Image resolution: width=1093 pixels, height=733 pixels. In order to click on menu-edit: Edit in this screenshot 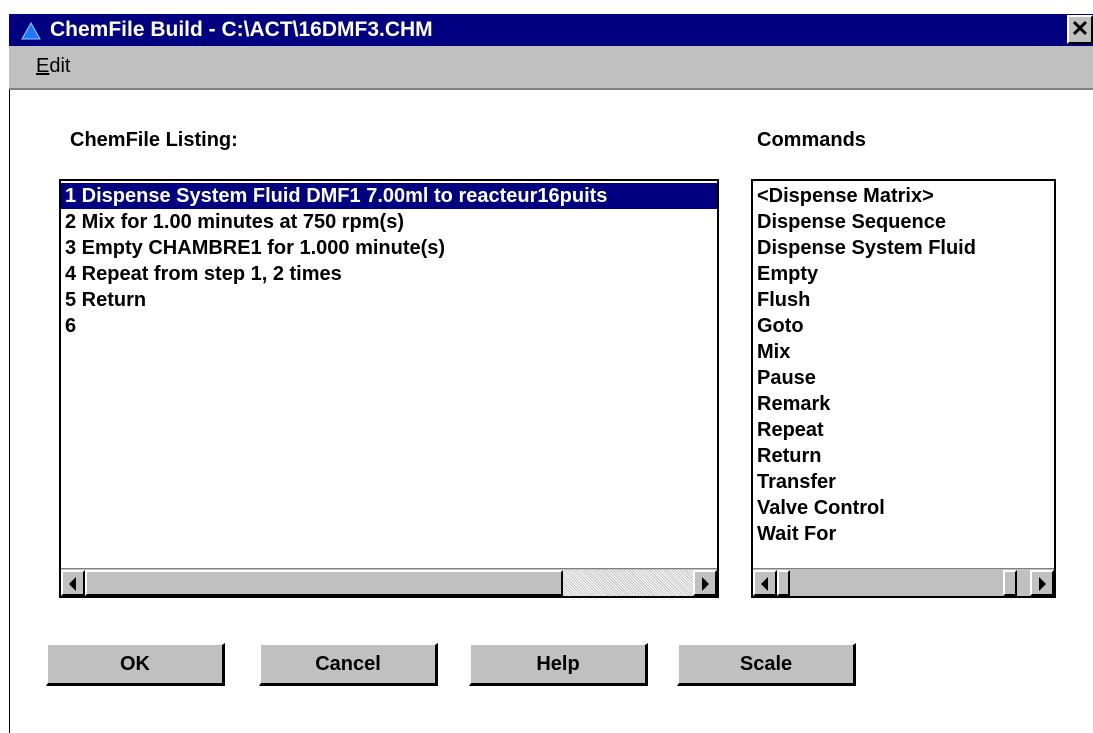, I will do `click(53, 66)`.